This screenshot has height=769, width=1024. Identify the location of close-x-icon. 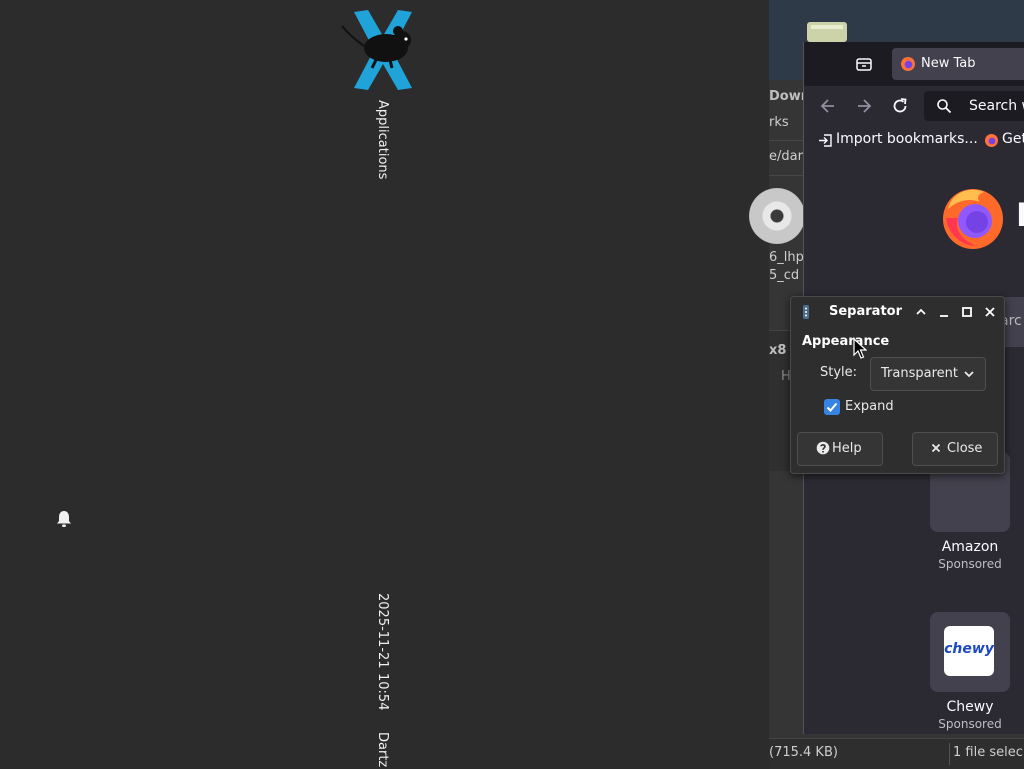
(936, 448).